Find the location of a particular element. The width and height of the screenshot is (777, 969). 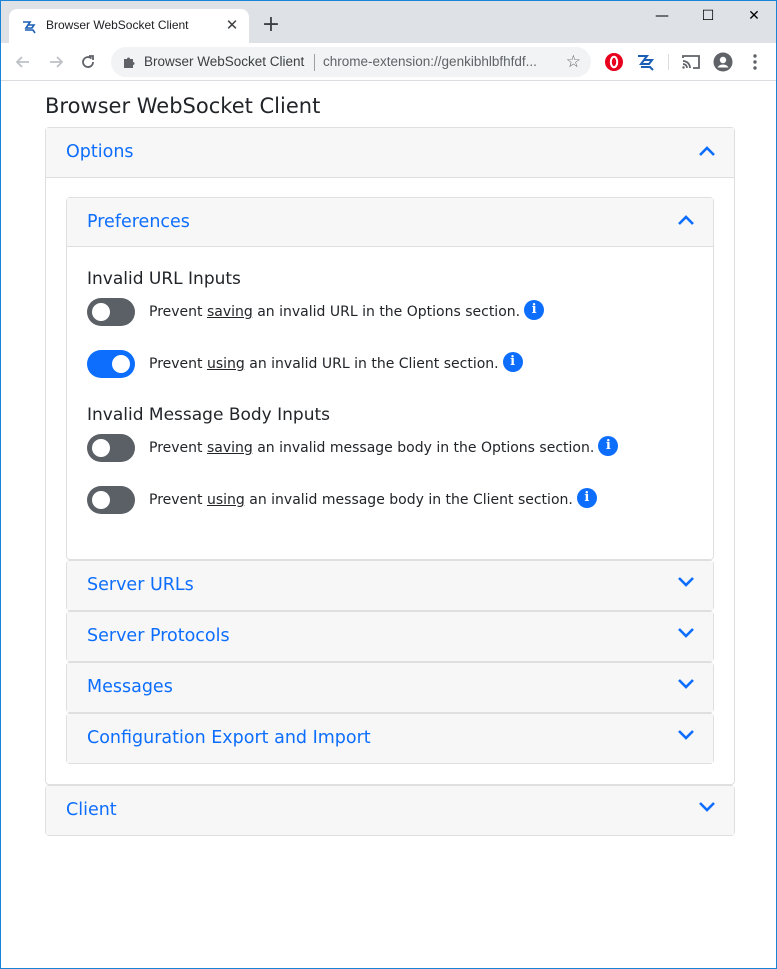

more-menu-icon is located at coordinates (755, 62).